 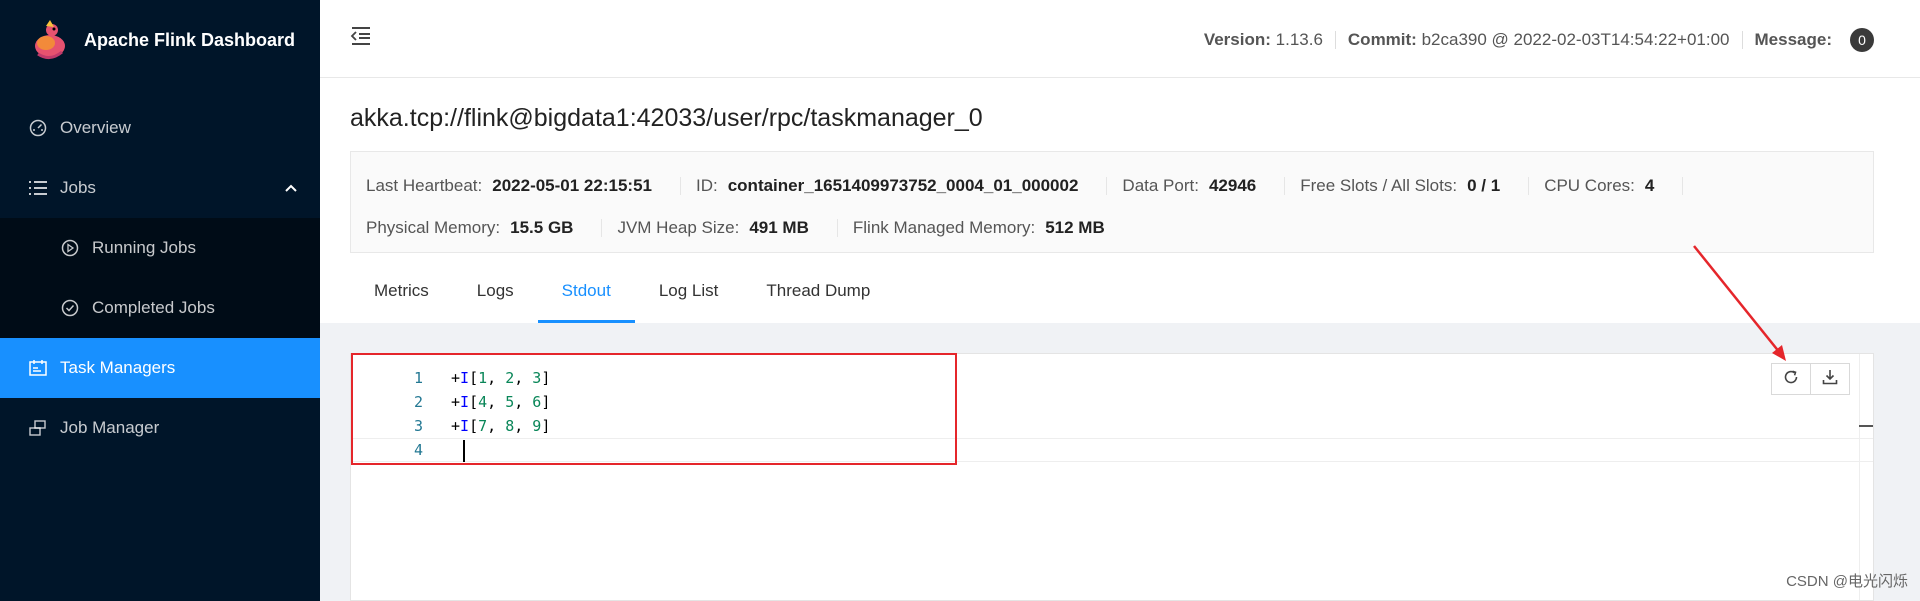 What do you see at coordinates (50, 40) in the screenshot?
I see `flink-logo-icon` at bounding box center [50, 40].